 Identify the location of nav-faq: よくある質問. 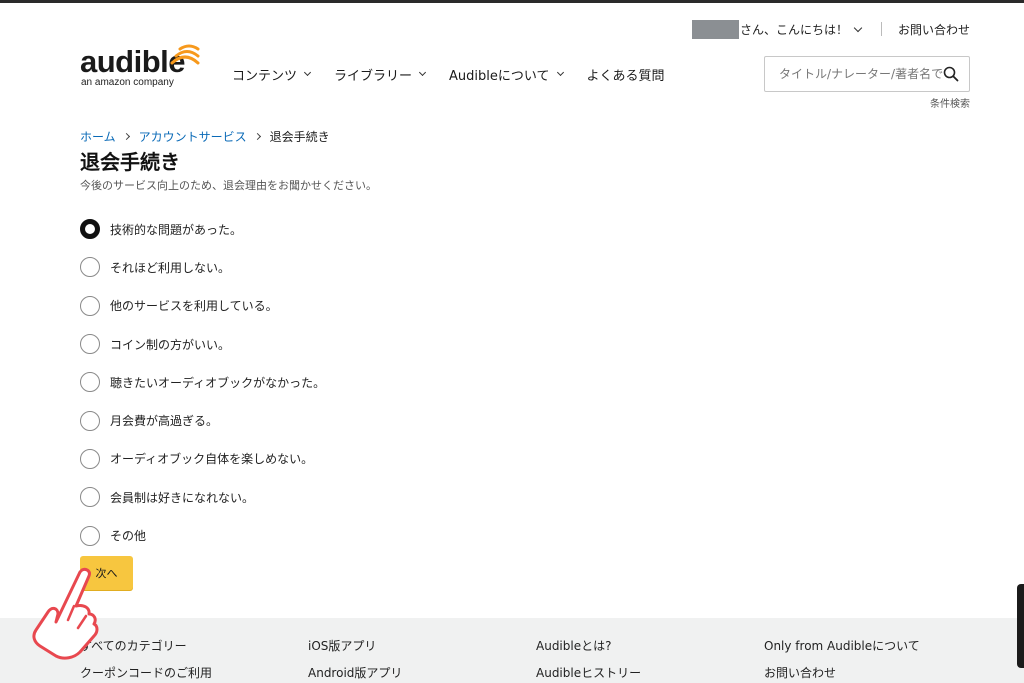
(626, 74).